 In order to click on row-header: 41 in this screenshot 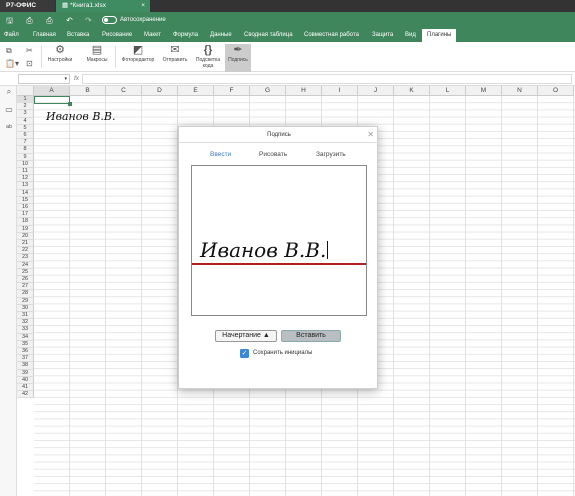, I will do `click(25, 388)`.